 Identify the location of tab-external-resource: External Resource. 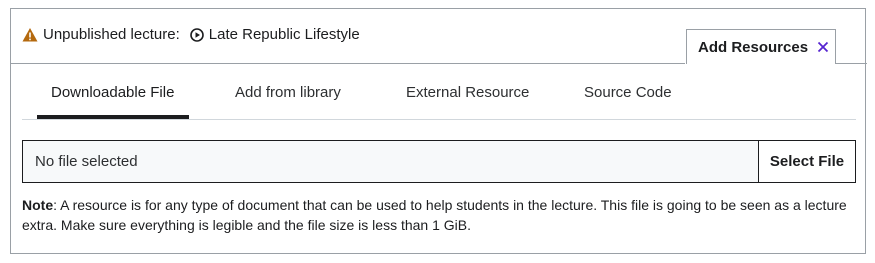
(467, 92).